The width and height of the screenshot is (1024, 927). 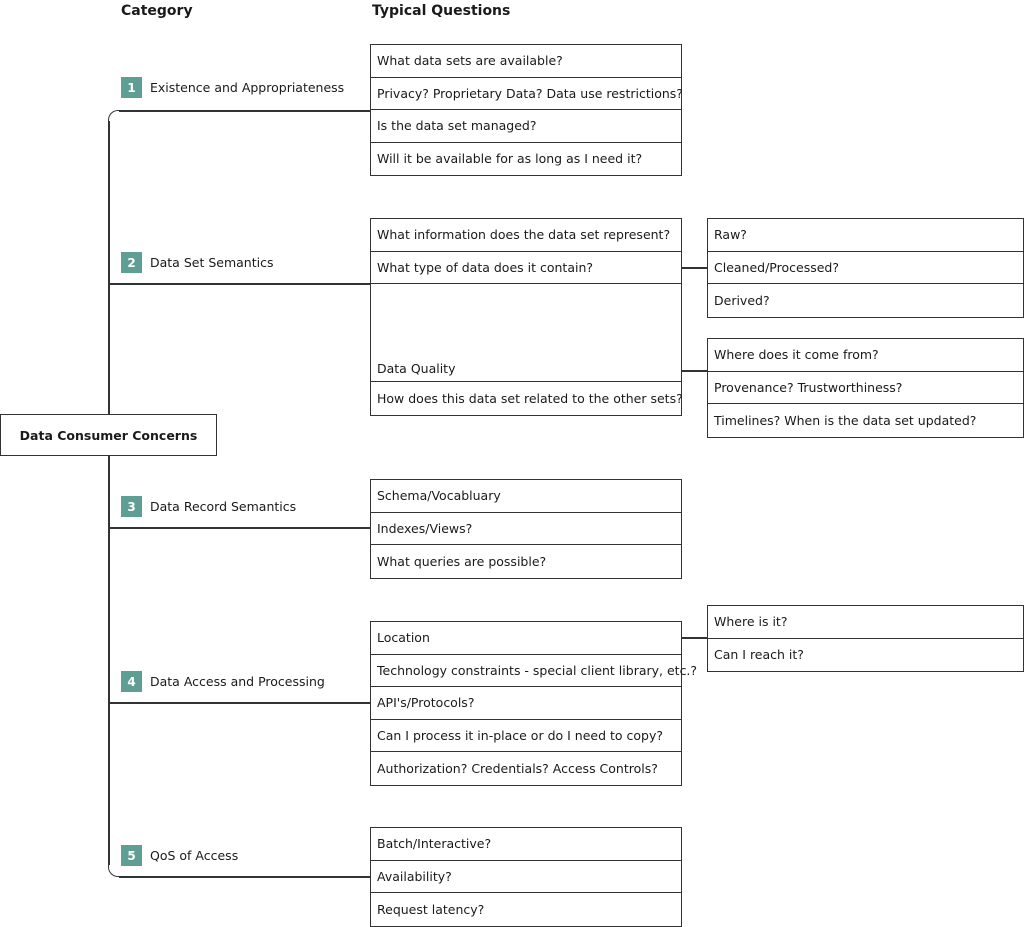 I want to click on category-1: 1 Existence and Appropriateness, so click(x=232, y=87).